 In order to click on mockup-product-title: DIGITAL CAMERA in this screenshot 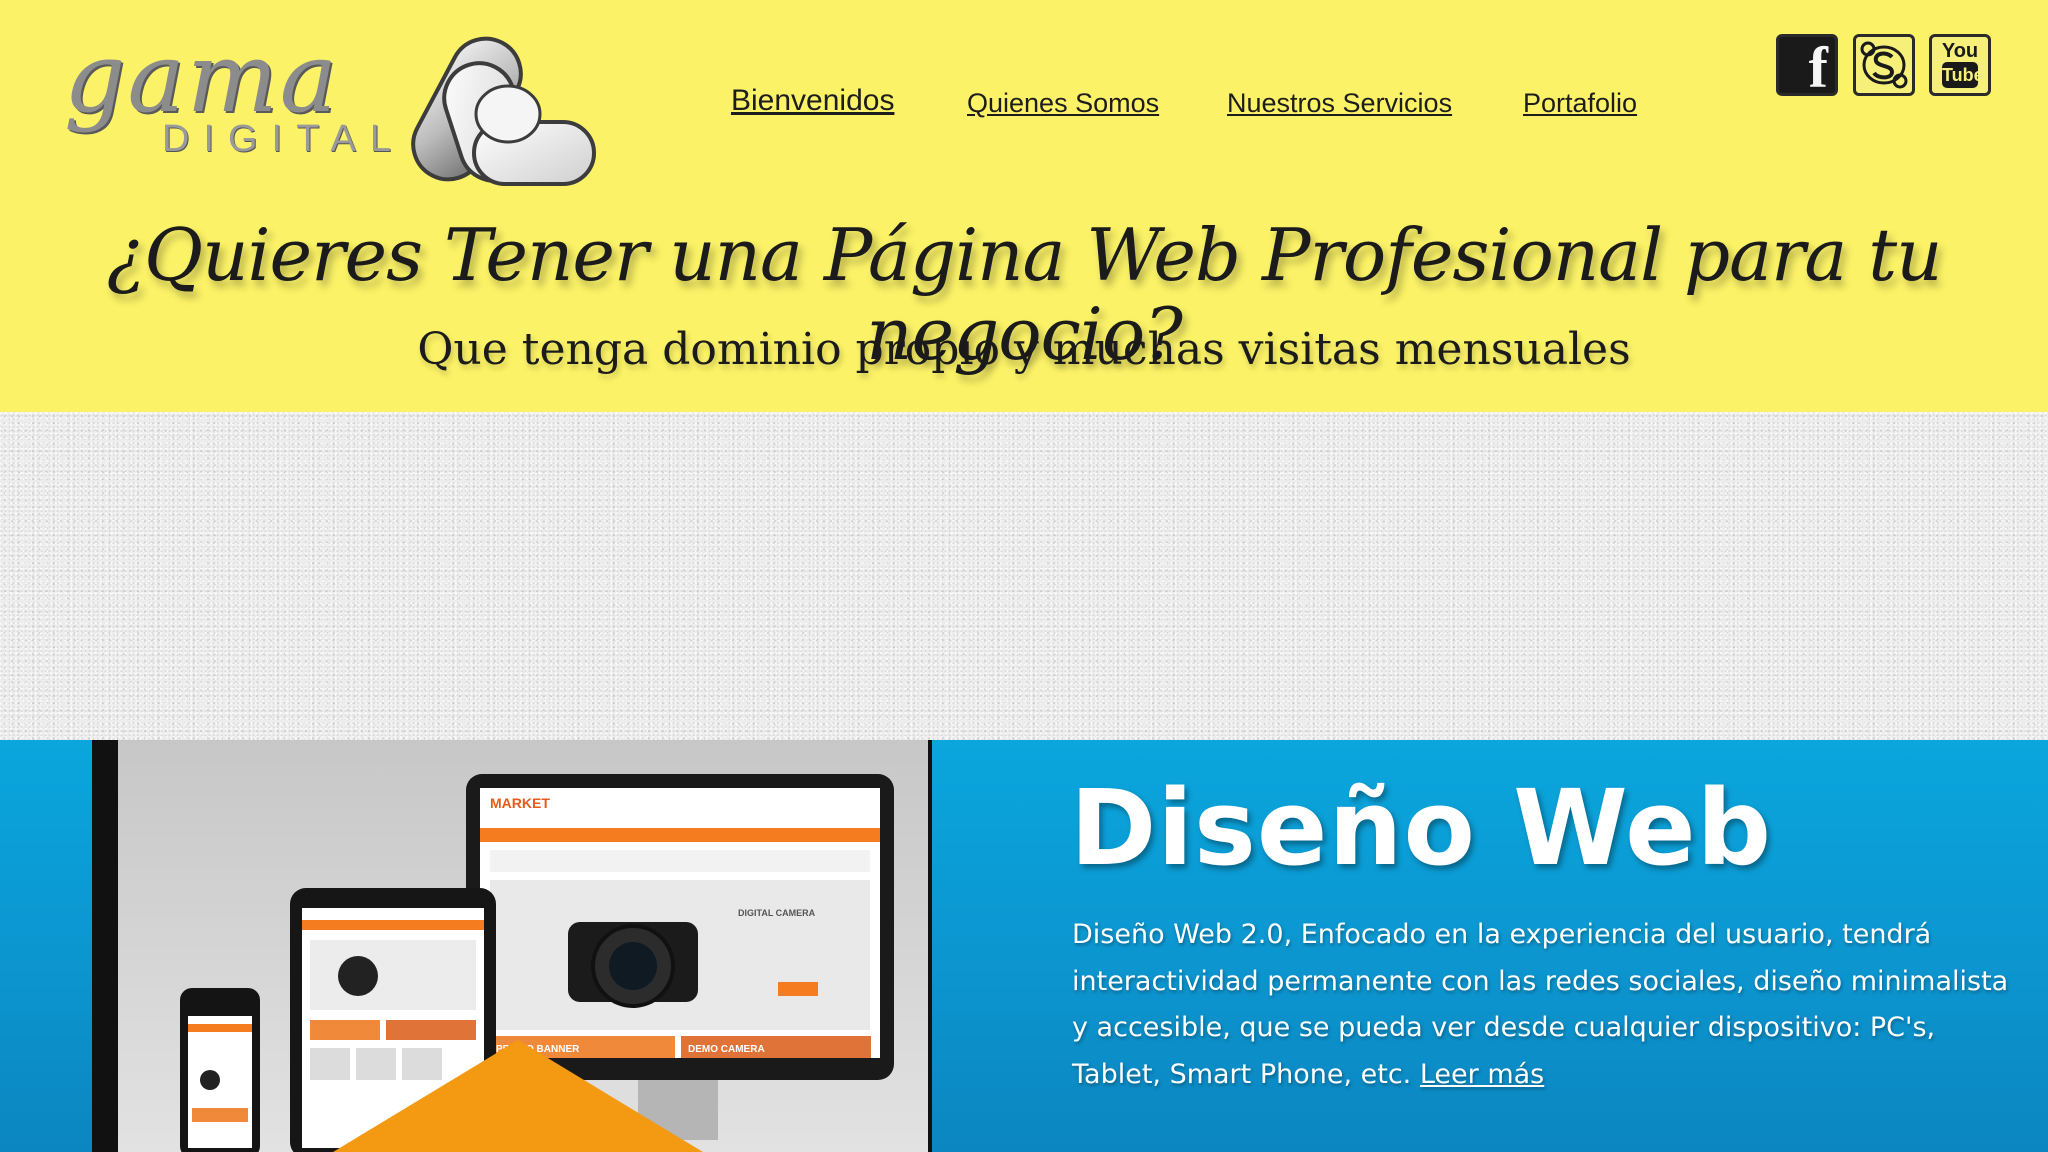, I will do `click(777, 913)`.